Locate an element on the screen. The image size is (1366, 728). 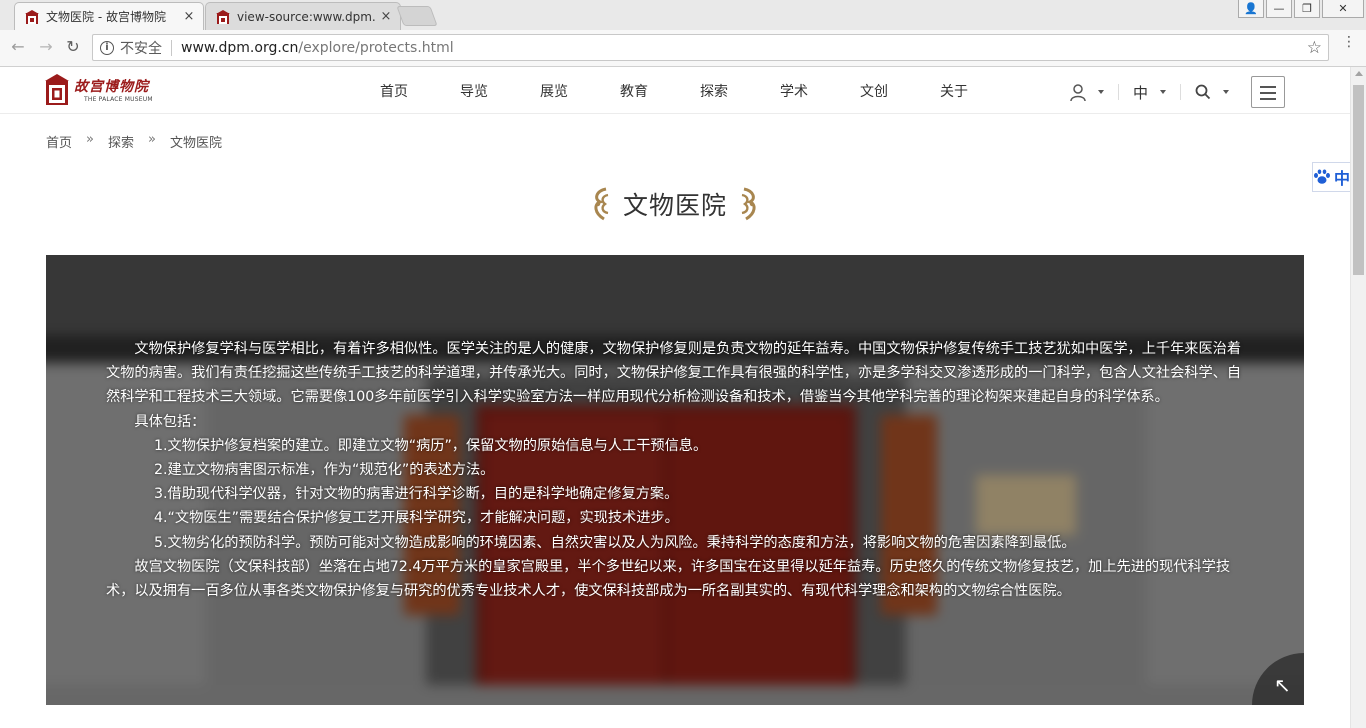
search-icon is located at coordinates (1203, 92).